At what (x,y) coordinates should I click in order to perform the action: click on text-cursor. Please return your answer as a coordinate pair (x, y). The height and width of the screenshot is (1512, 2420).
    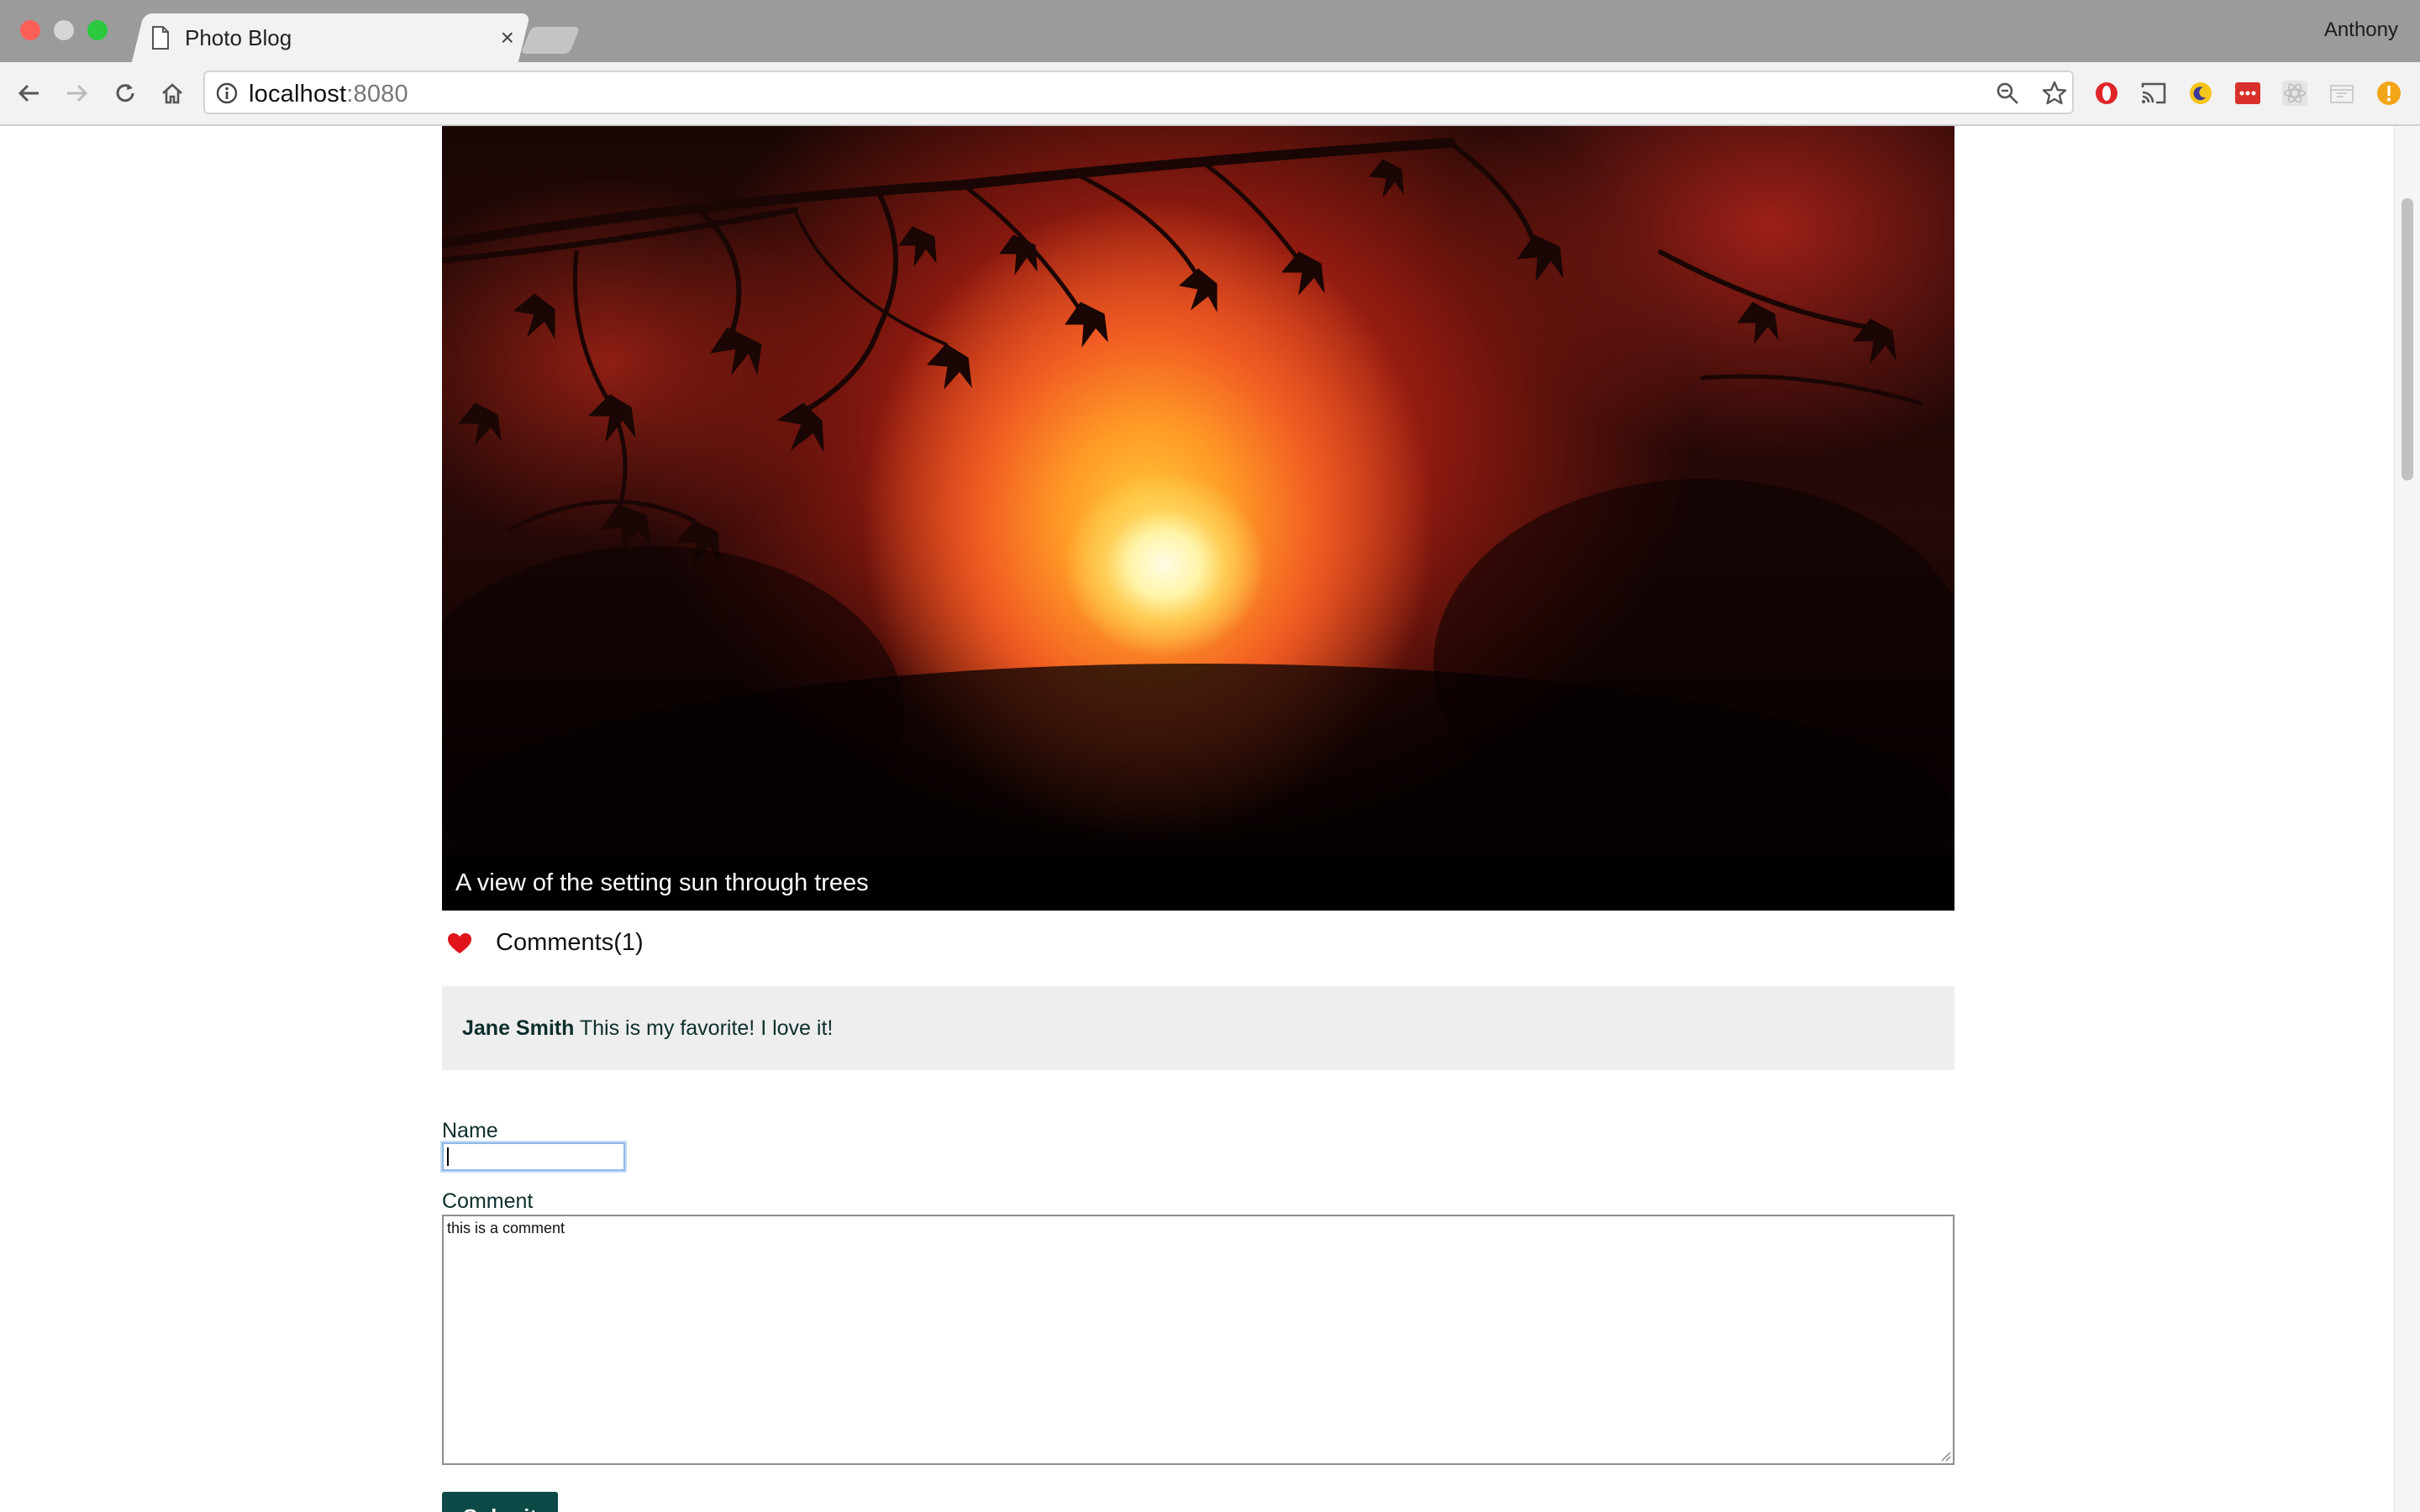
    Looking at the image, I should click on (448, 1156).